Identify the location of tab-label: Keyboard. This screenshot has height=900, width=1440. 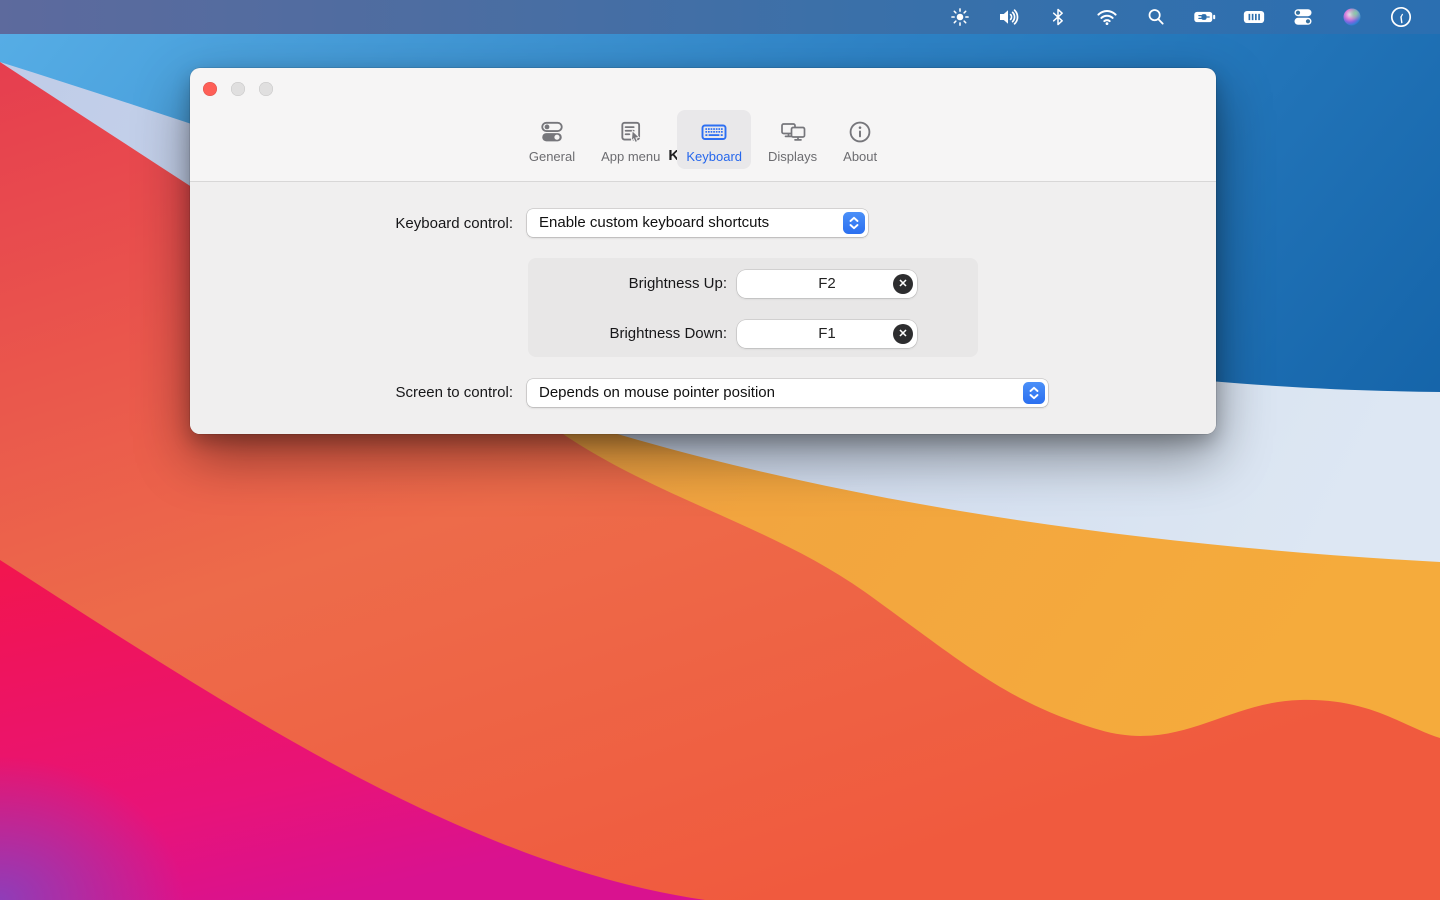
(714, 156).